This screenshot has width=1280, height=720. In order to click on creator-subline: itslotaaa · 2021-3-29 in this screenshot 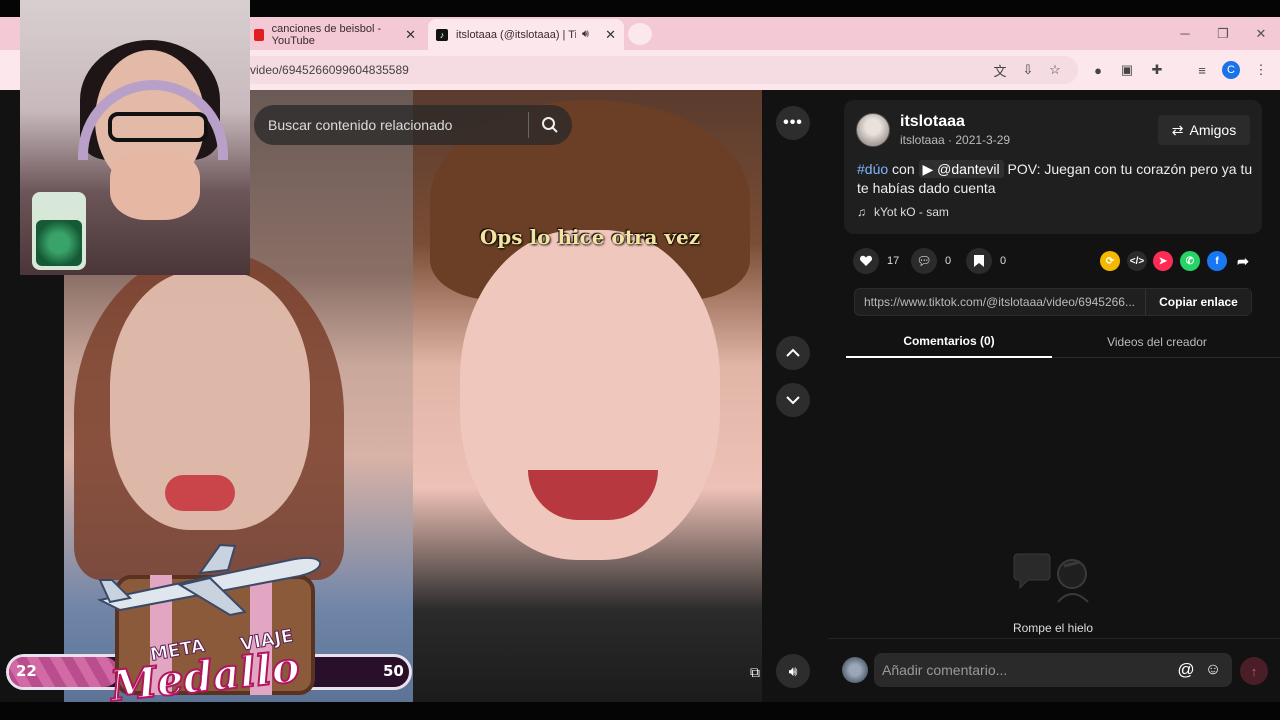, I will do `click(955, 140)`.